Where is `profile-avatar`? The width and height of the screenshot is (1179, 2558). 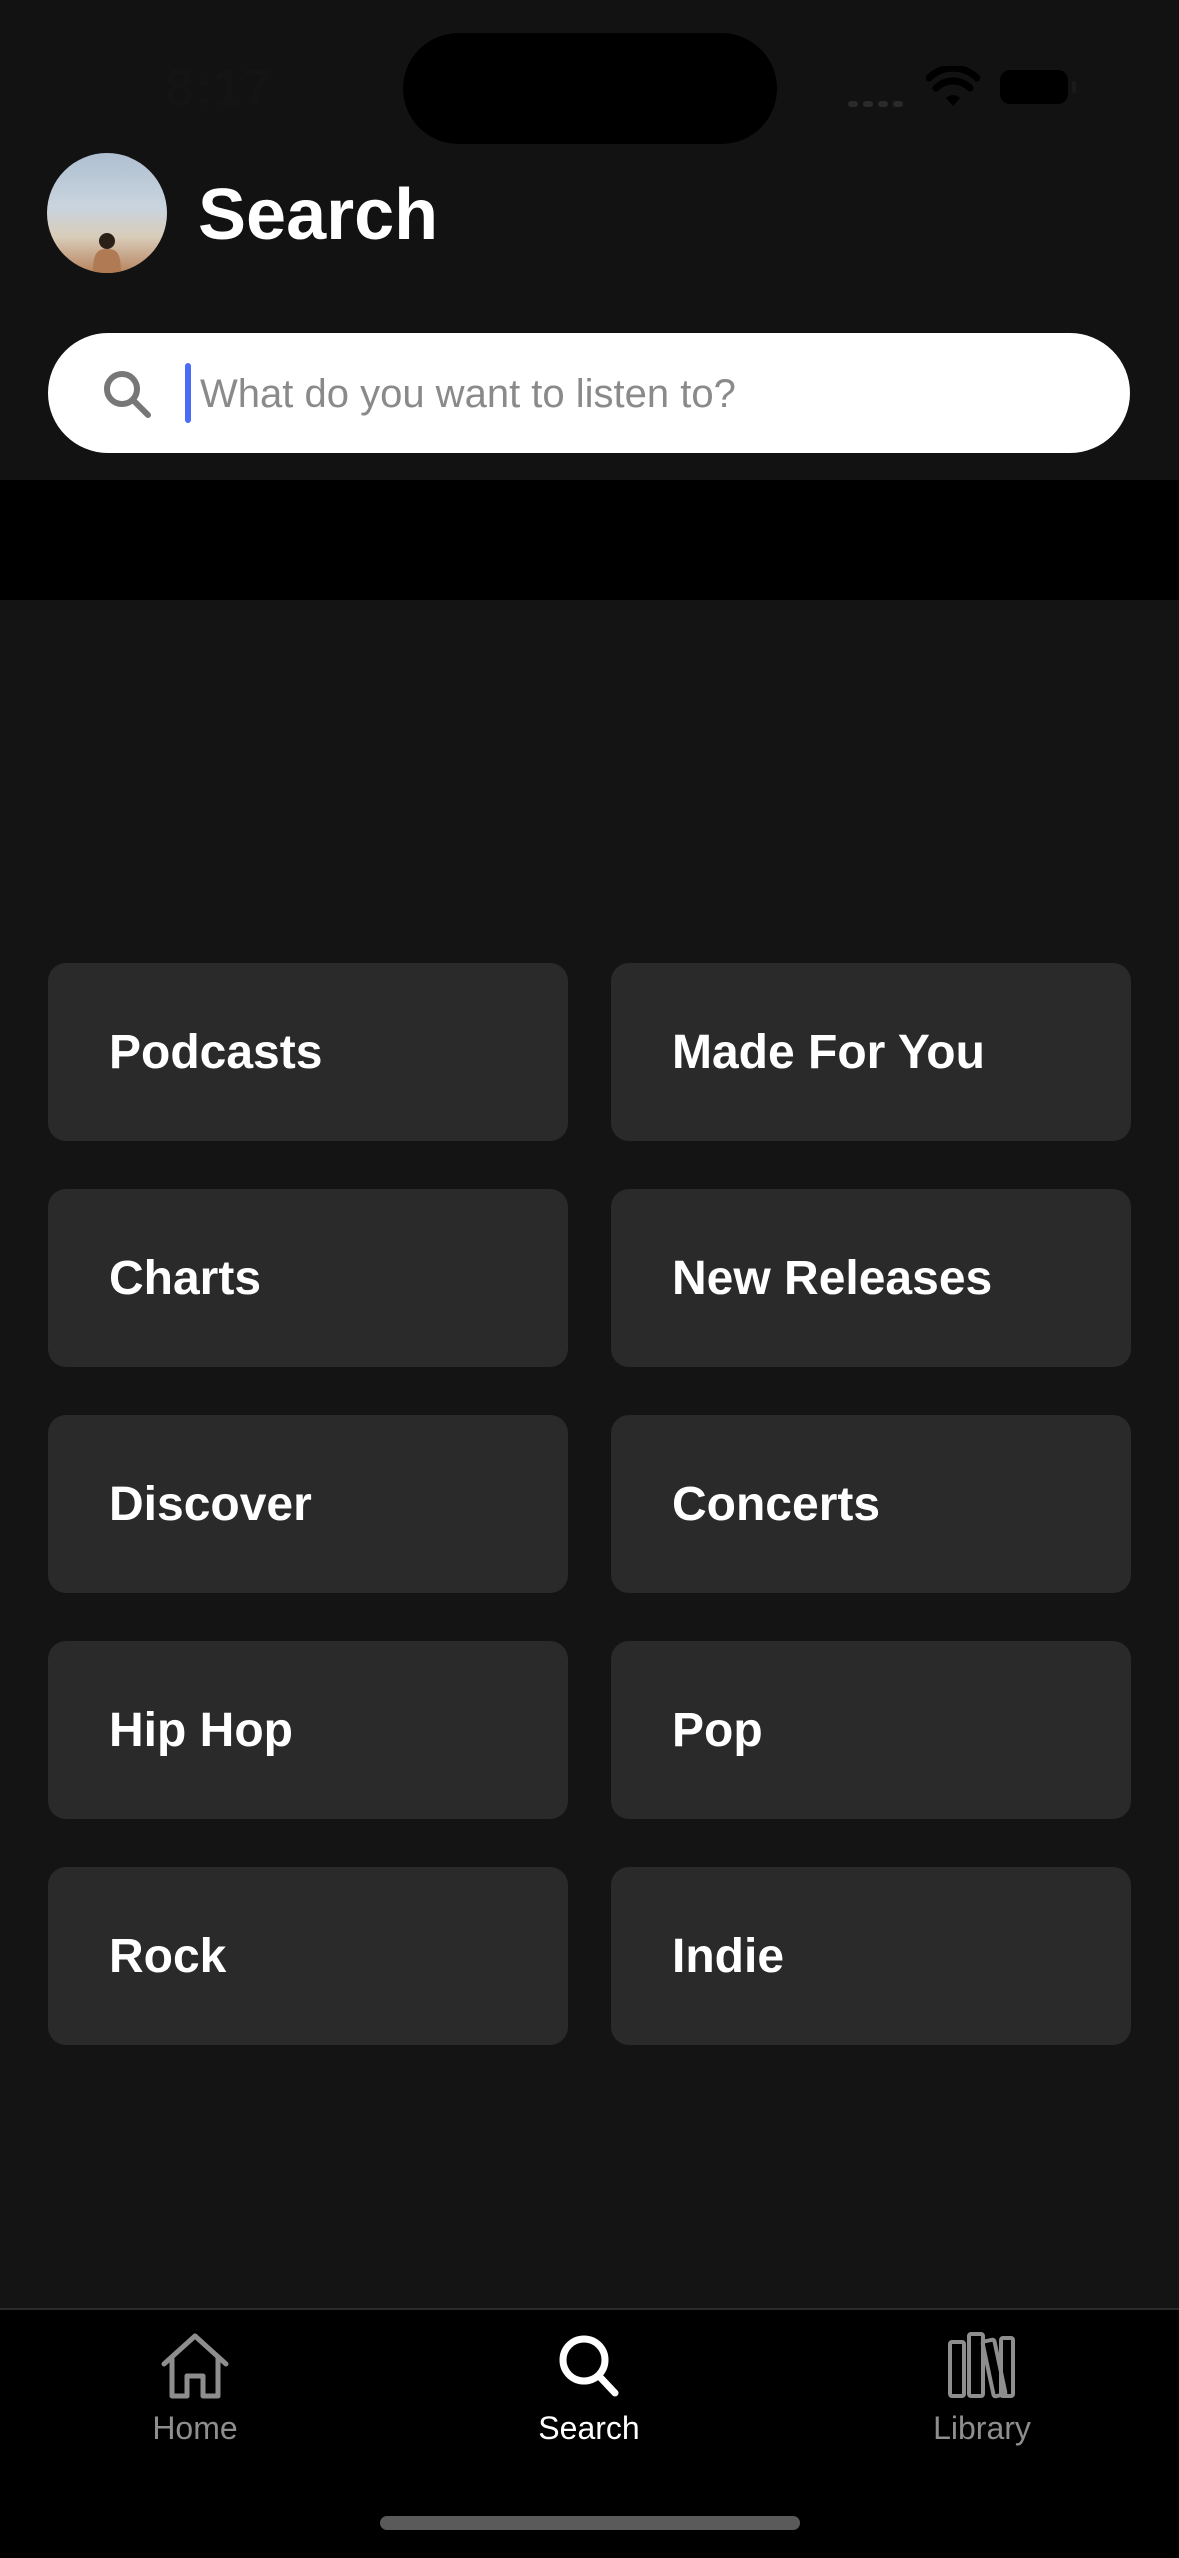
profile-avatar is located at coordinates (107, 213).